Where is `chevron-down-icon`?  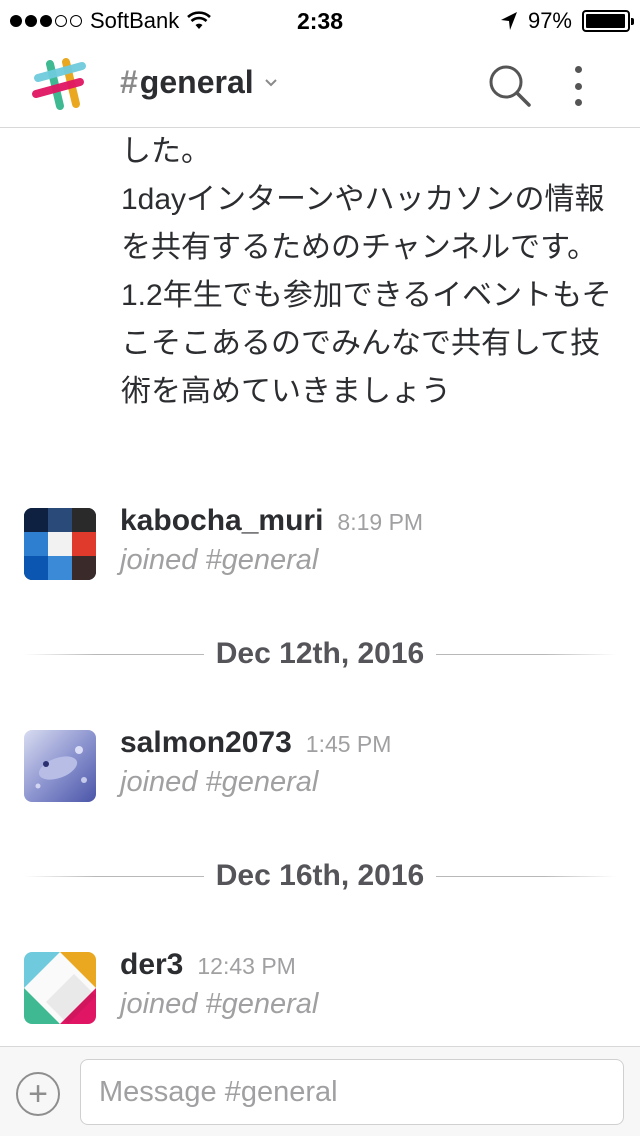
chevron-down-icon is located at coordinates (271, 83).